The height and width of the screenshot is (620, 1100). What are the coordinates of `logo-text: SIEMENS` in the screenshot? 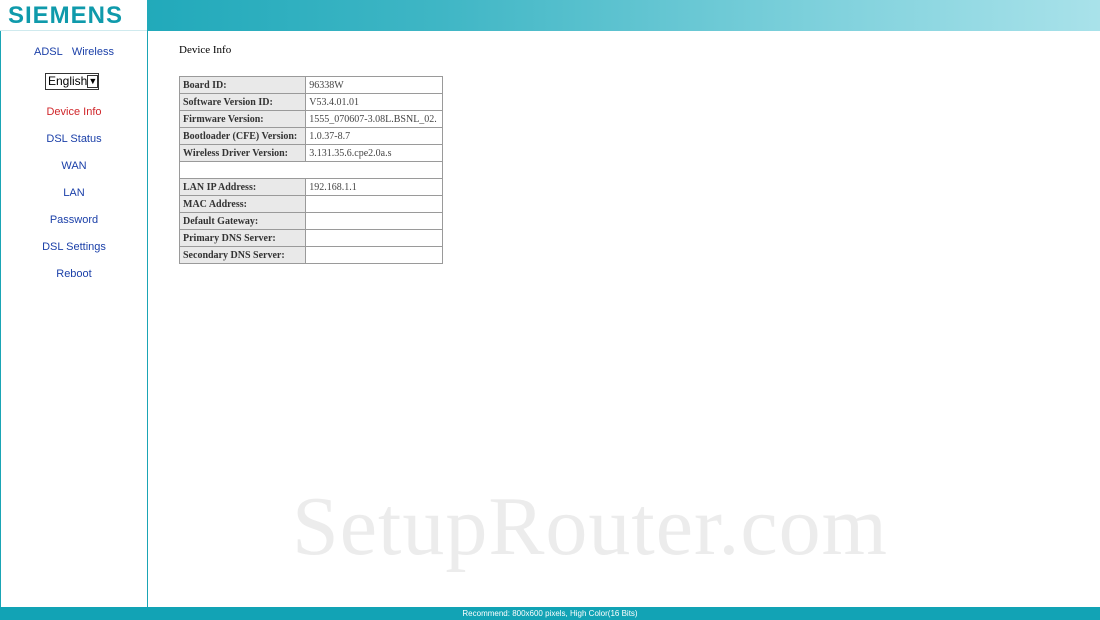 It's located at (66, 15).